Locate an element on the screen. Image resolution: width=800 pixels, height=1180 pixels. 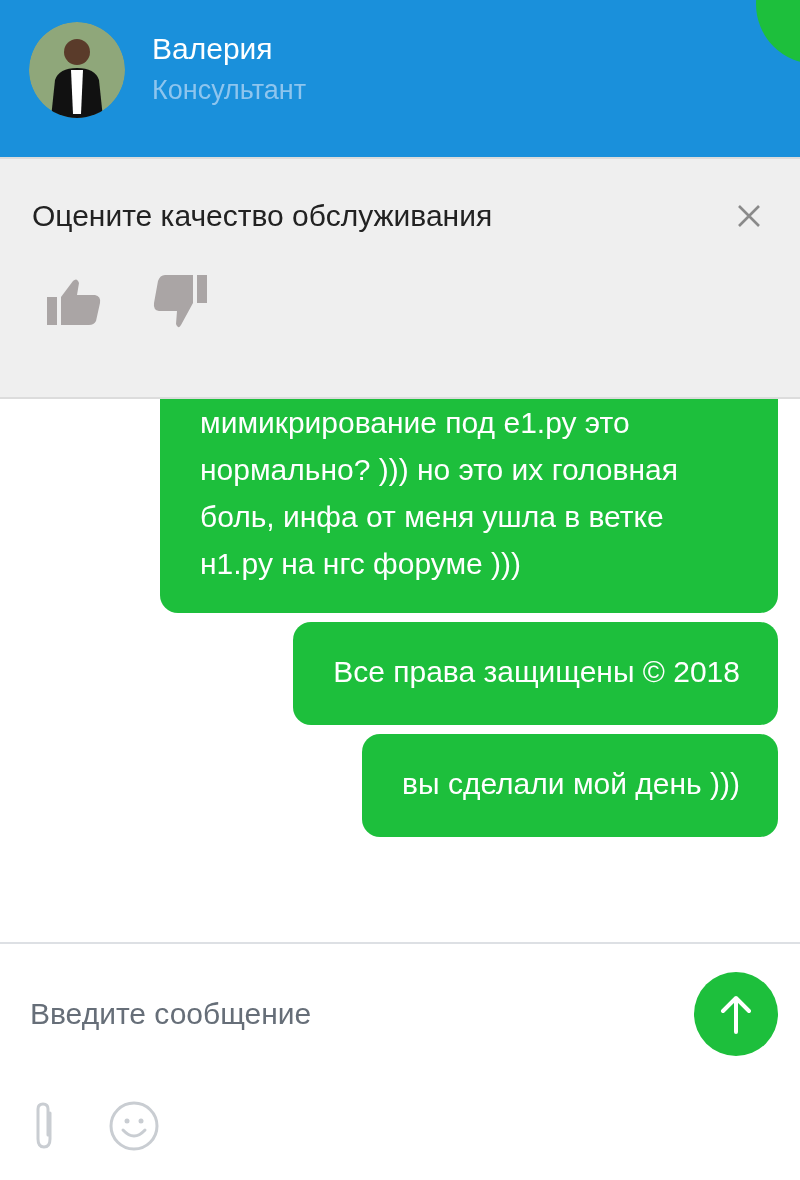
thumbs-up-icon is located at coordinates (74, 302).